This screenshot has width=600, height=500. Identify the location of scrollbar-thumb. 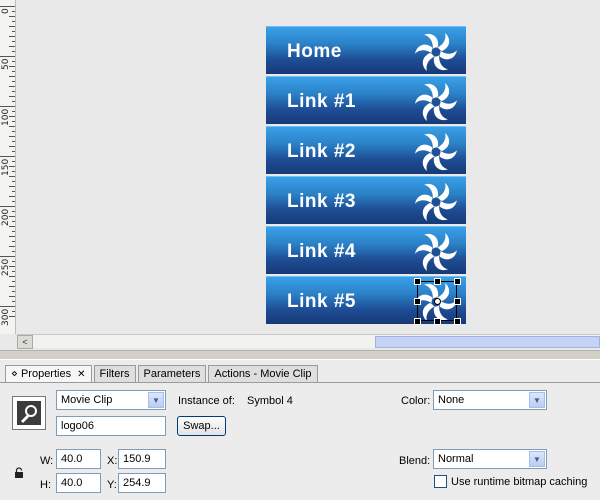
(487, 342).